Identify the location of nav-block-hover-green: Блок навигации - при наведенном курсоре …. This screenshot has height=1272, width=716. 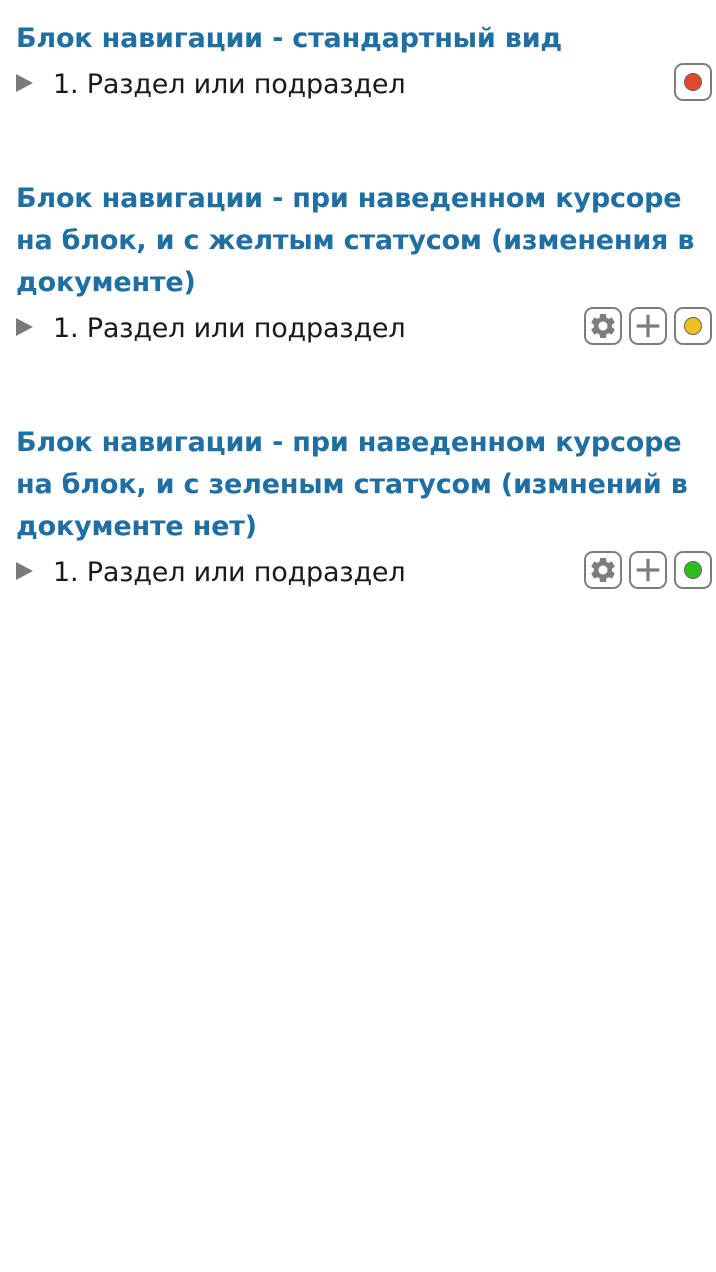
(364, 509).